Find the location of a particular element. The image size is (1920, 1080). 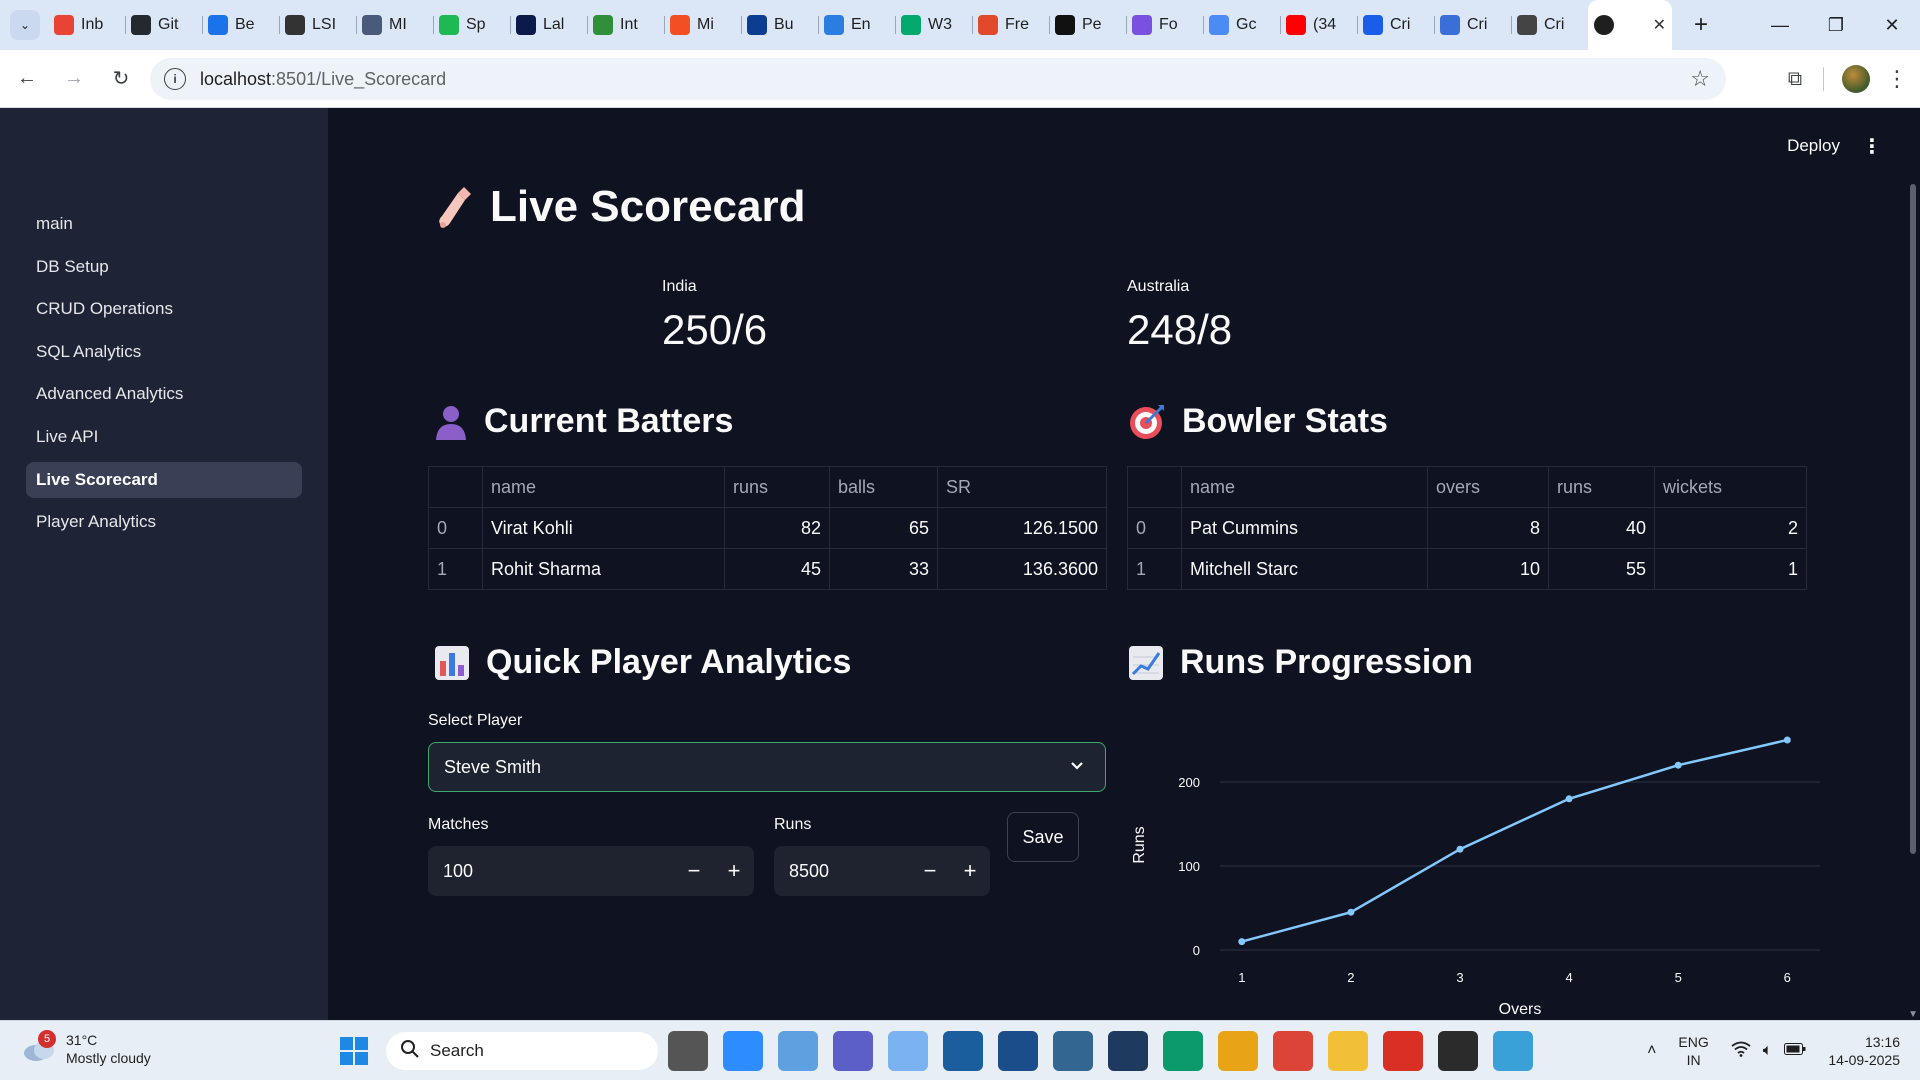

browser-tab: (34 is located at coordinates (1318, 25).